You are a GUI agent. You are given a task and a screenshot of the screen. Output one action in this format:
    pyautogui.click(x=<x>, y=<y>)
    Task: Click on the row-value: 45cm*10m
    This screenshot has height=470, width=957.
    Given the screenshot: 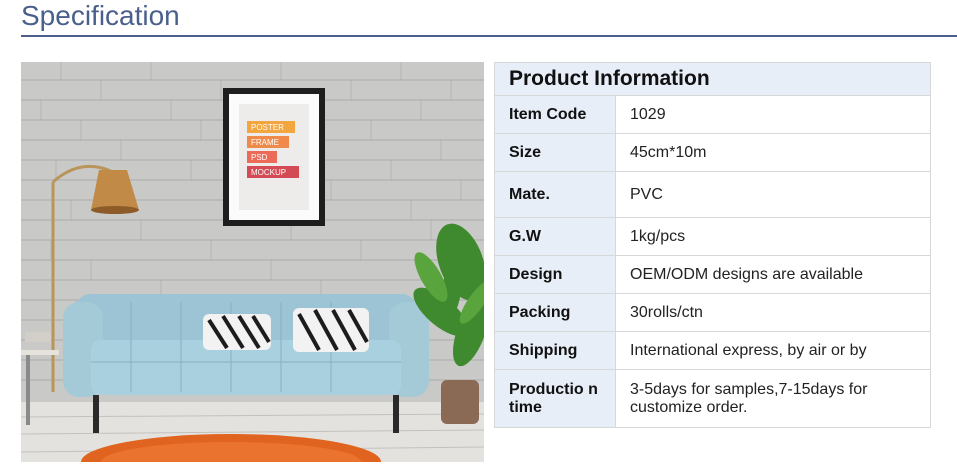 What is the action you would take?
    pyautogui.click(x=773, y=152)
    